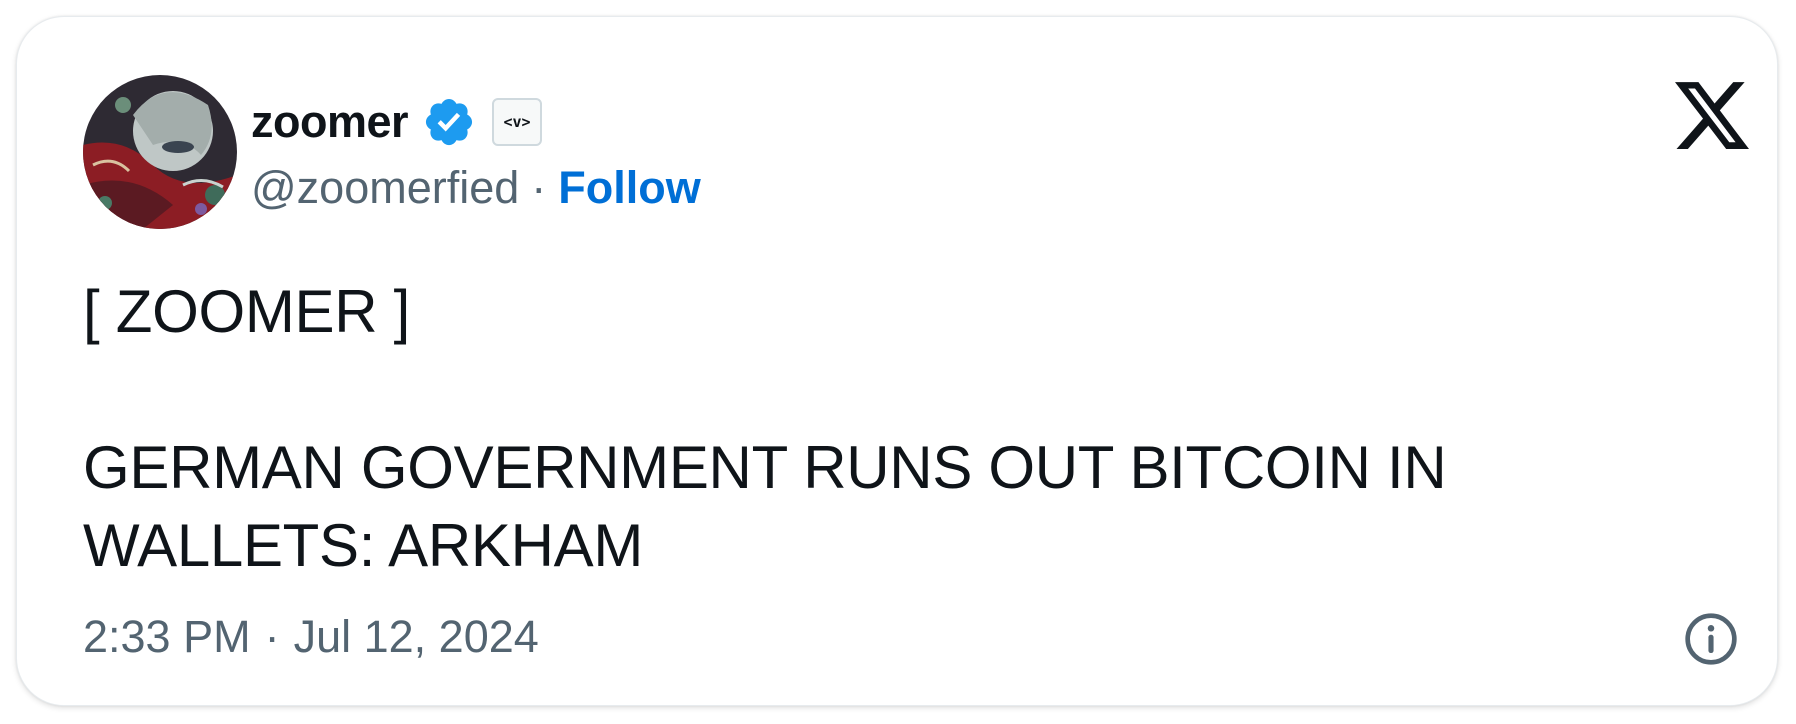 The height and width of the screenshot is (724, 1796). What do you see at coordinates (629, 188) in the screenshot?
I see `follow-link: Follow` at bounding box center [629, 188].